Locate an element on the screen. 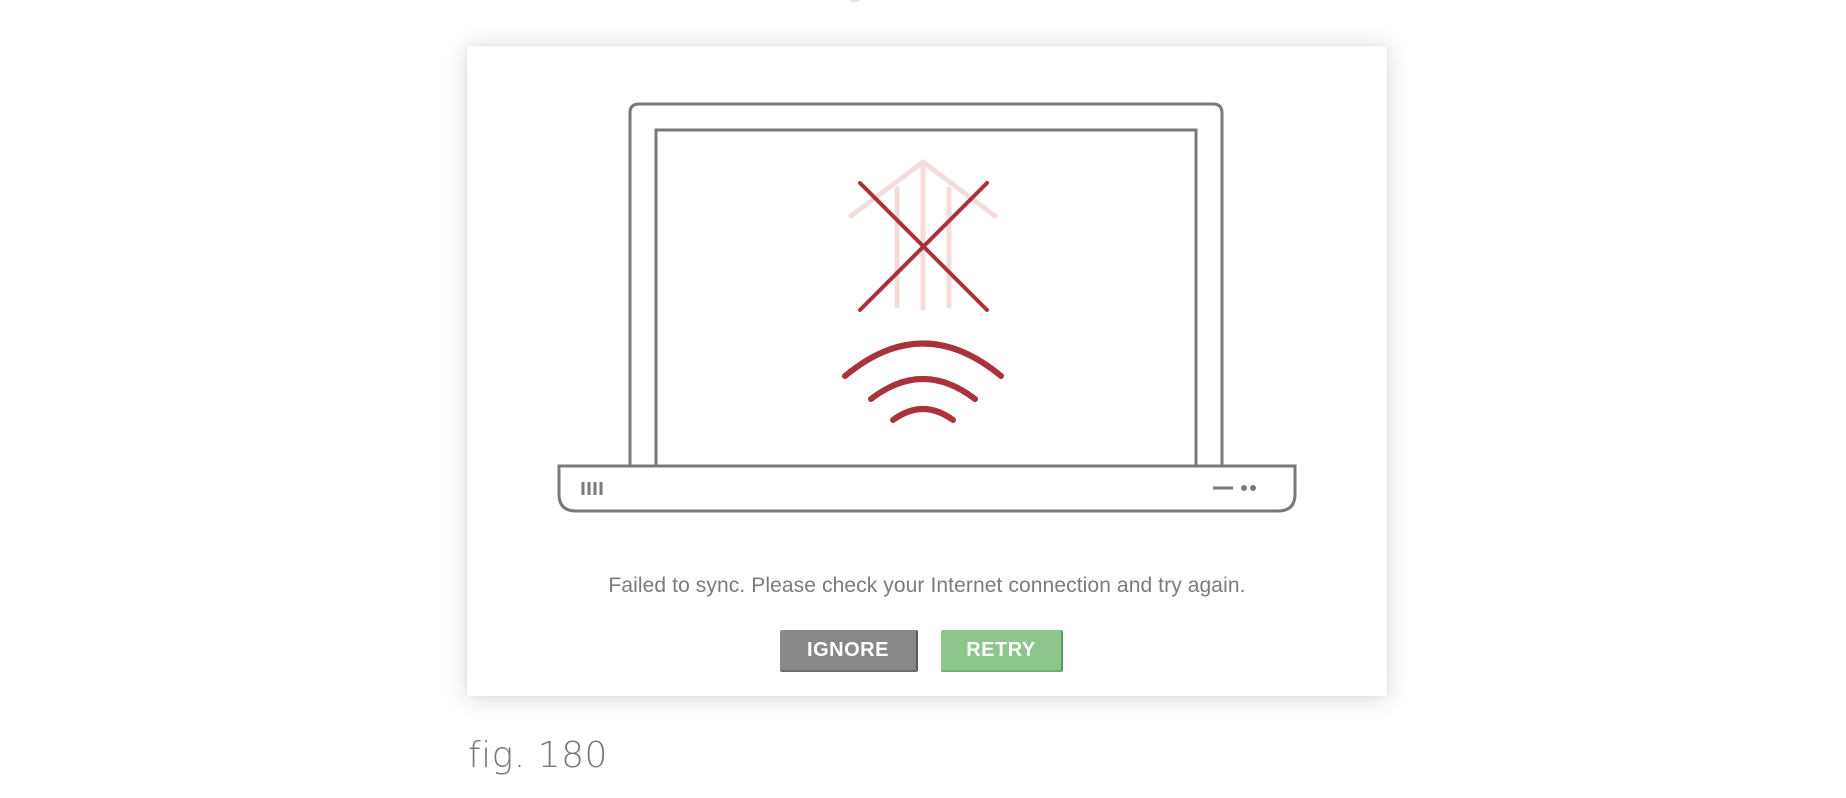 The height and width of the screenshot is (798, 1846). cropped-artifact is located at coordinates (855, 1).